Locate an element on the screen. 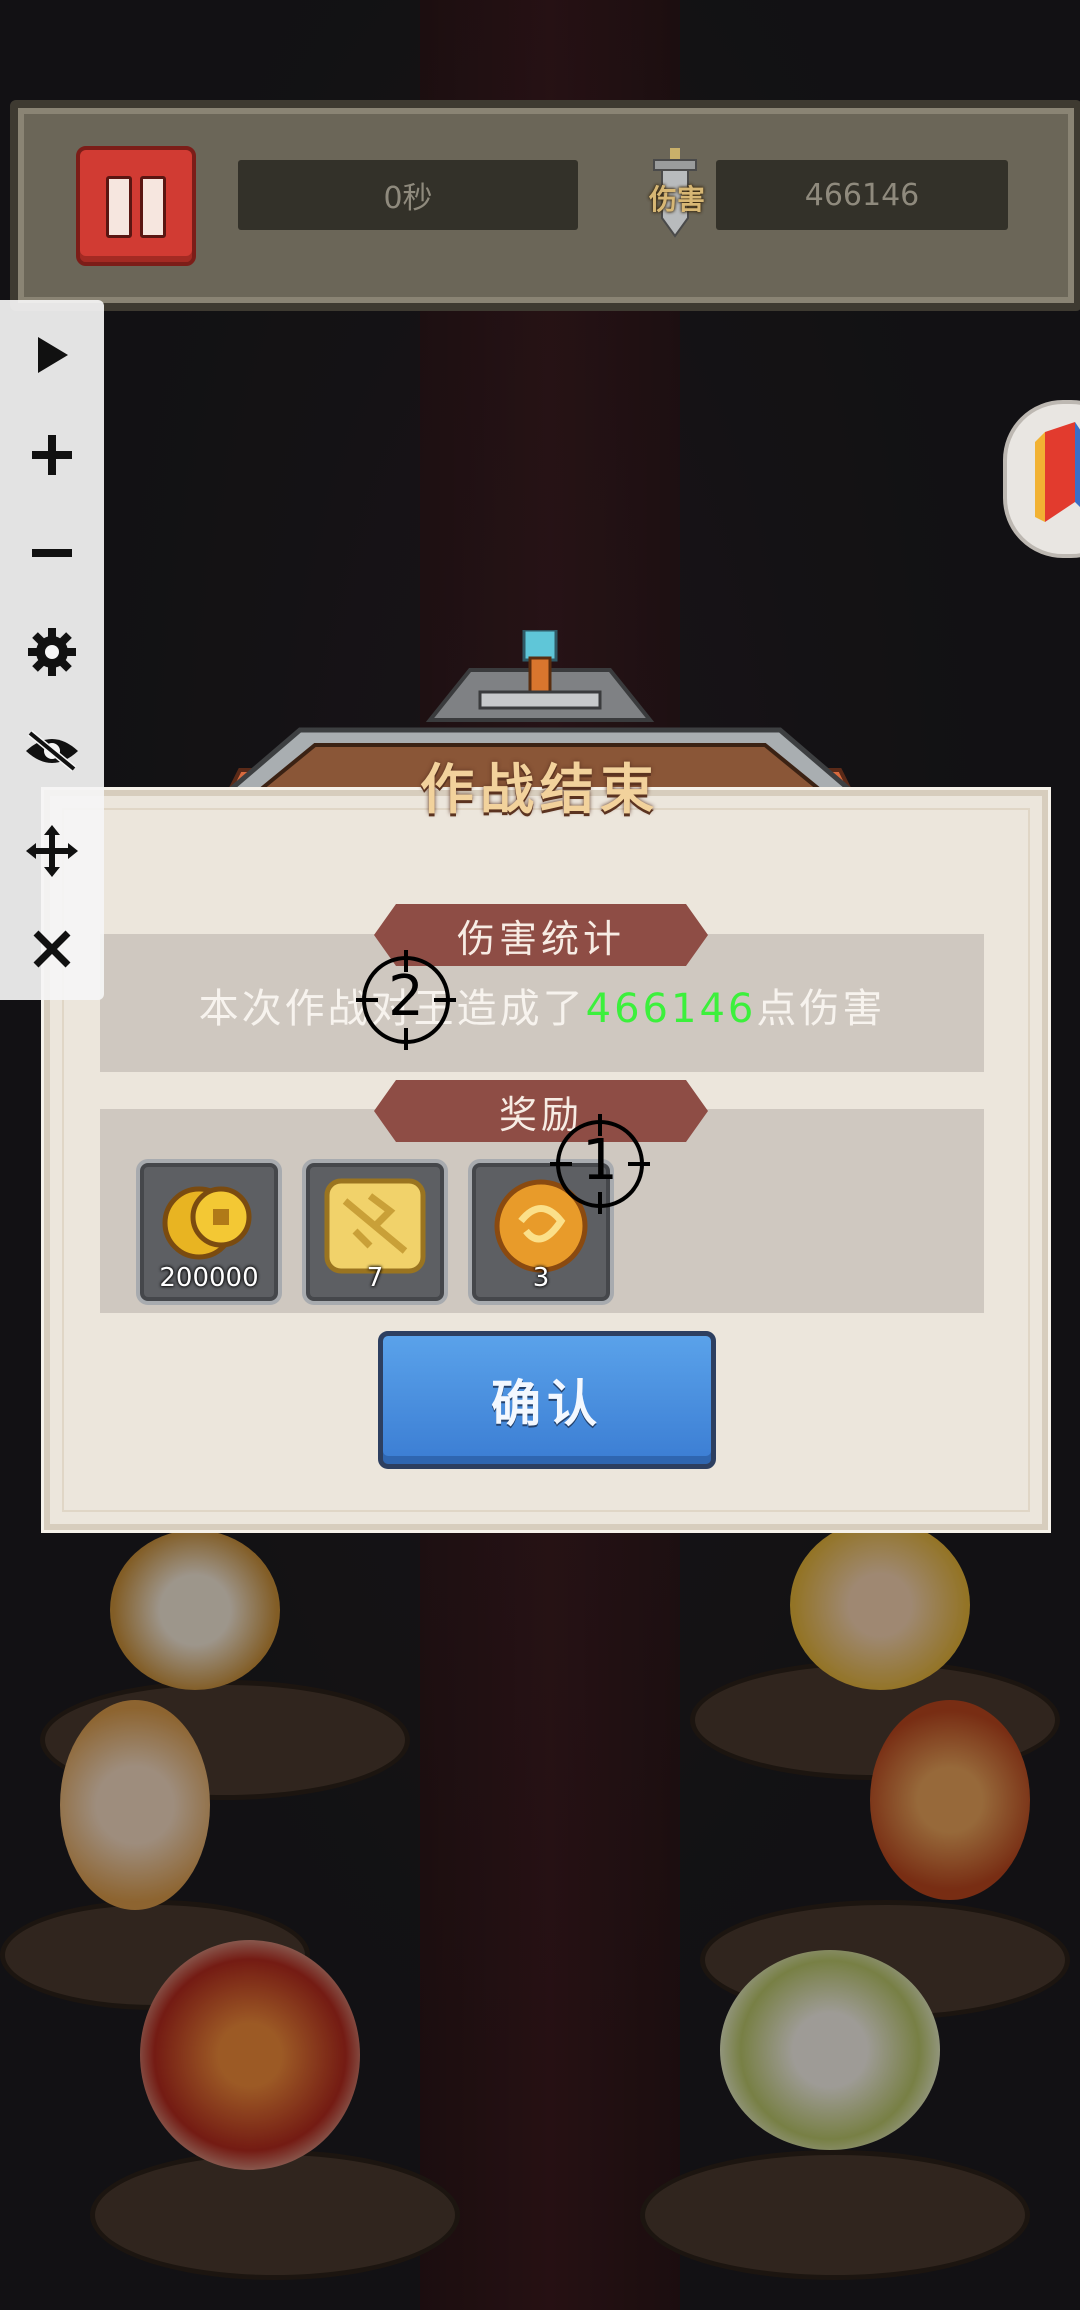 Image resolution: width=1080 pixels, height=2310 pixels. reward-qty: 200000 is located at coordinates (209, 1278).